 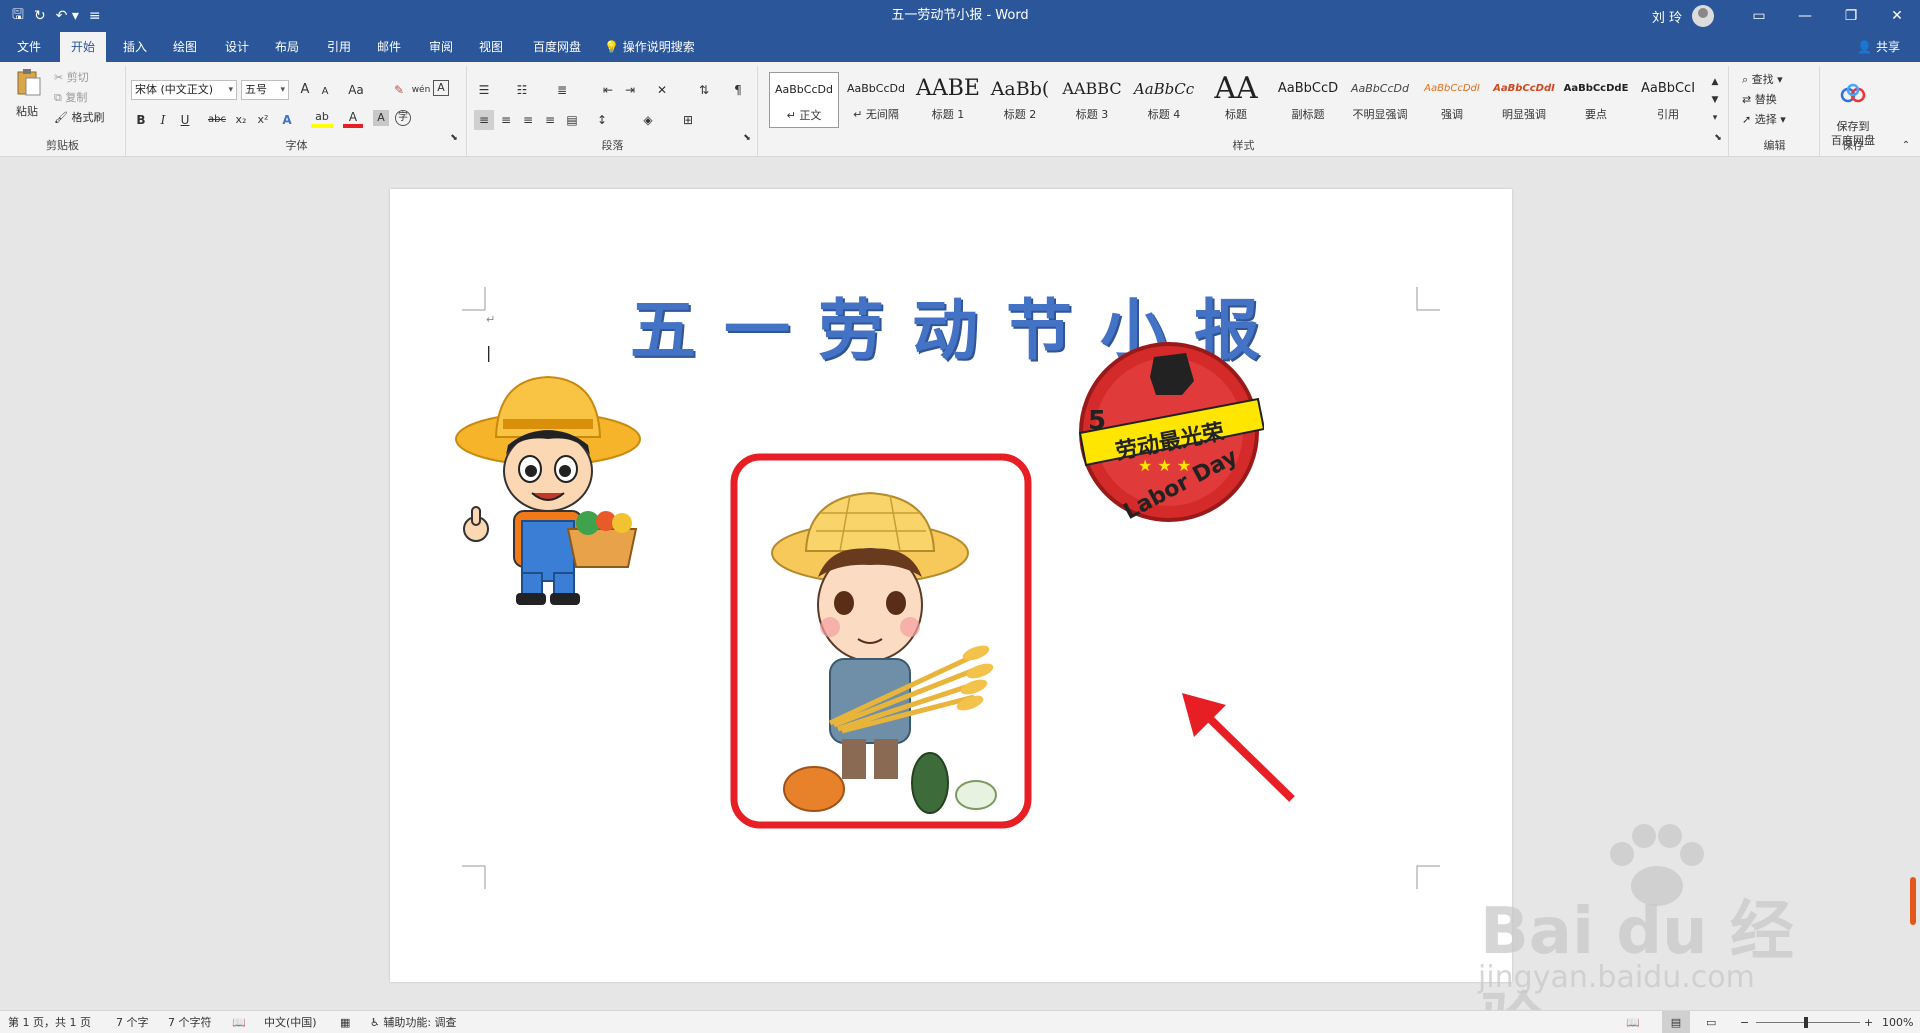 I want to click on zoom-slider-thumb, so click(x=1806, y=1022).